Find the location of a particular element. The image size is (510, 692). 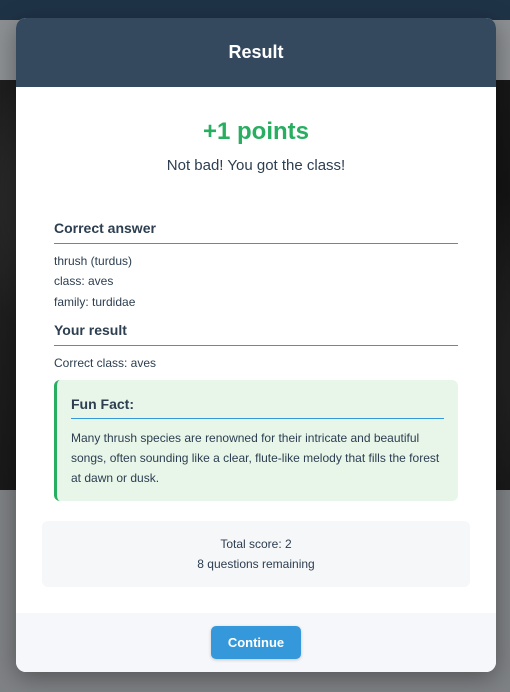

fun-fact-heading: Fun Fact: is located at coordinates (257, 407).